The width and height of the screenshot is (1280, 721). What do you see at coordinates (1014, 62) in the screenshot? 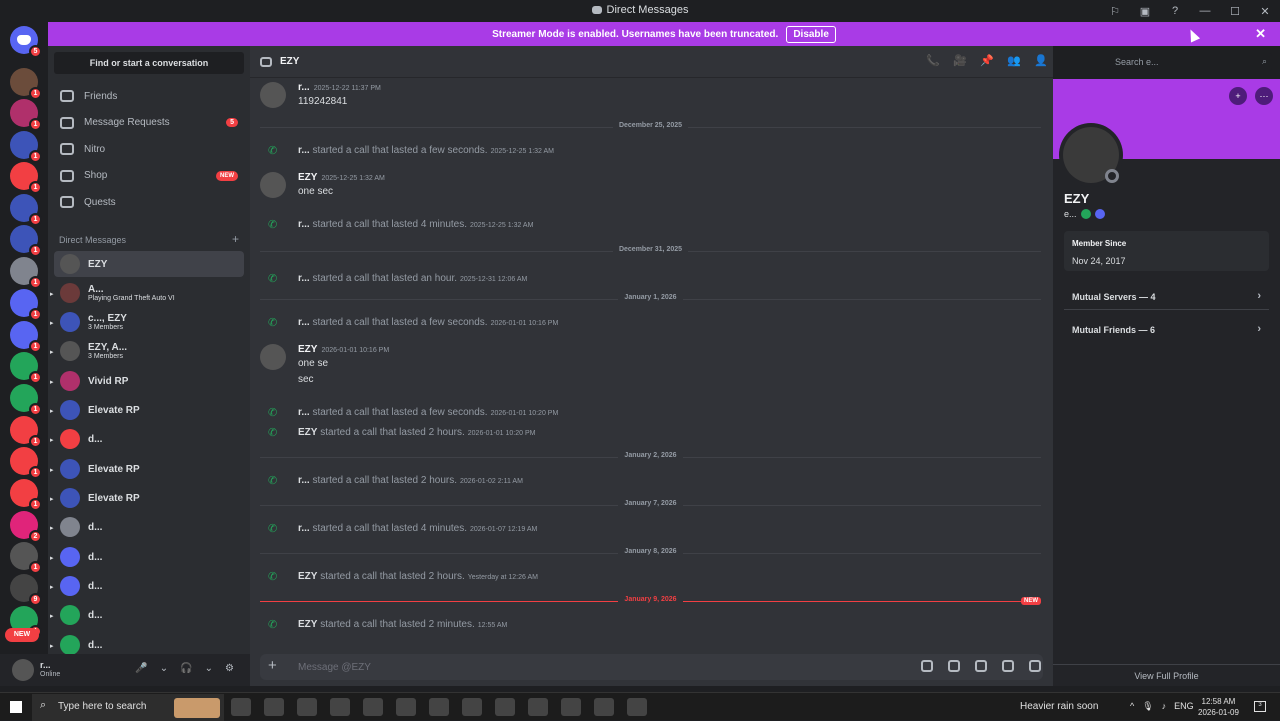
I see `add-friends-icon: 👥` at bounding box center [1014, 62].